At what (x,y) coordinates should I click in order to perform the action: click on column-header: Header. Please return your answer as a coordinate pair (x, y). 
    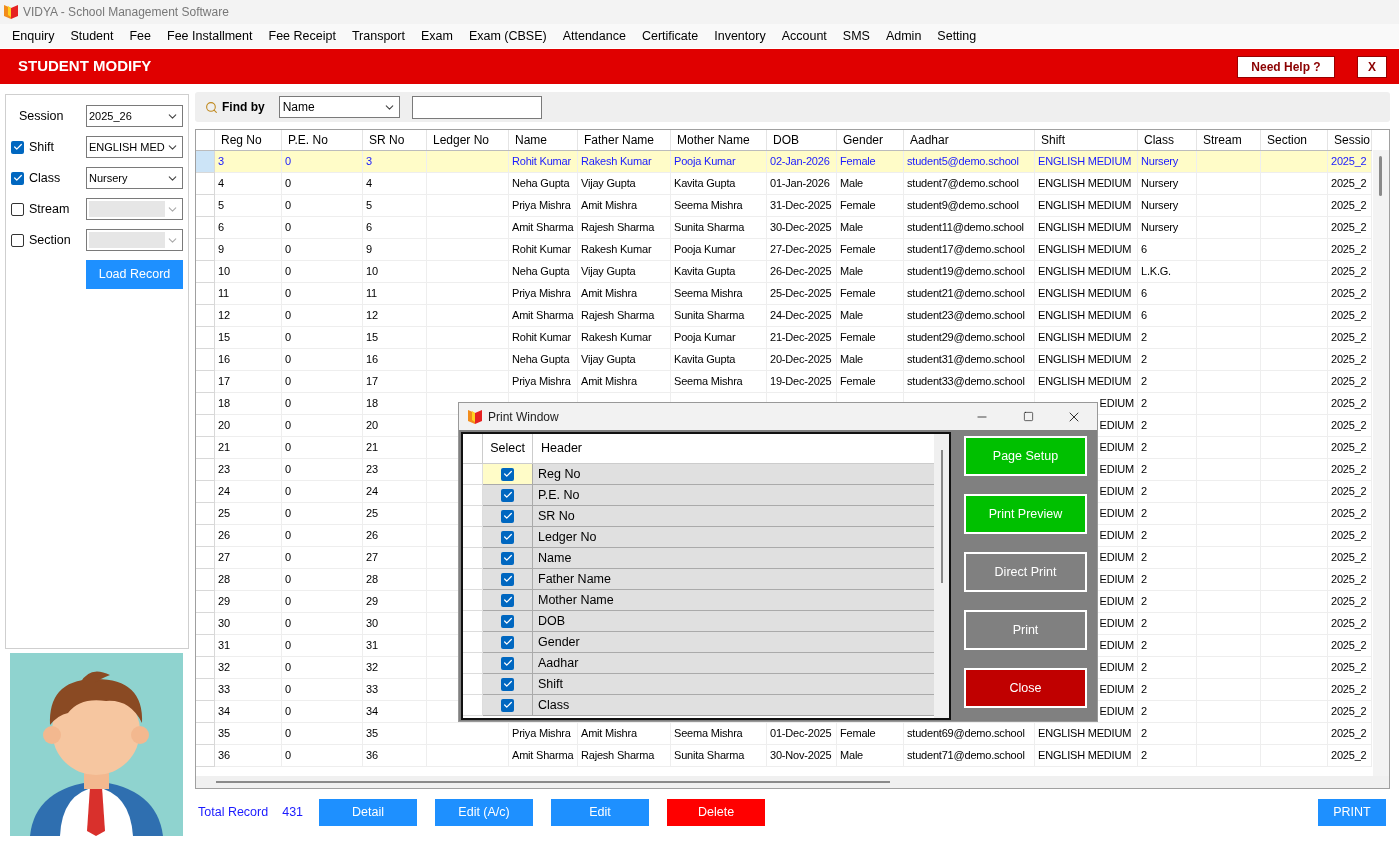
    Looking at the image, I should click on (561, 448).